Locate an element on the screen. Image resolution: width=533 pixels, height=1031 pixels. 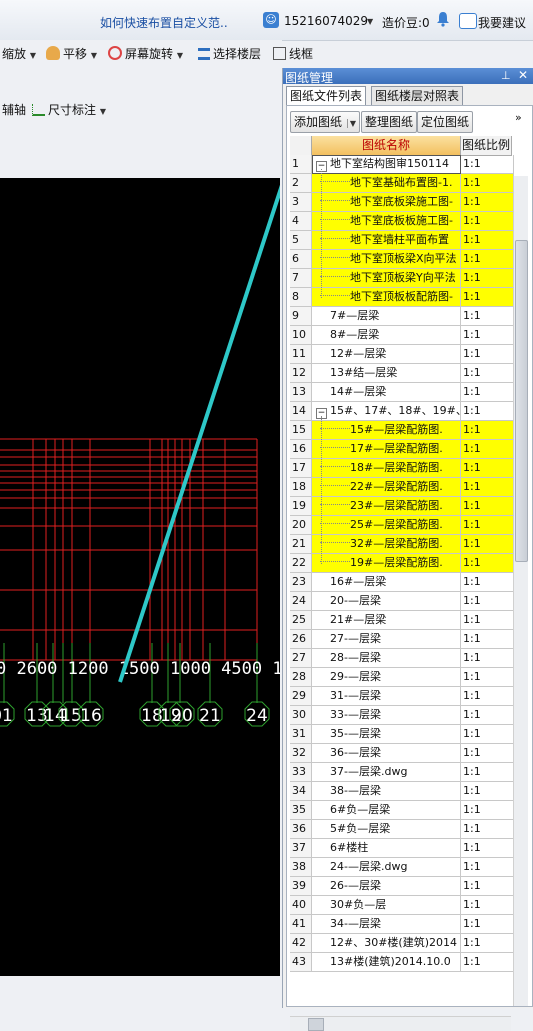
drawing-name-cell: − 地下室结构图审150114 is located at coordinates (386, 164).